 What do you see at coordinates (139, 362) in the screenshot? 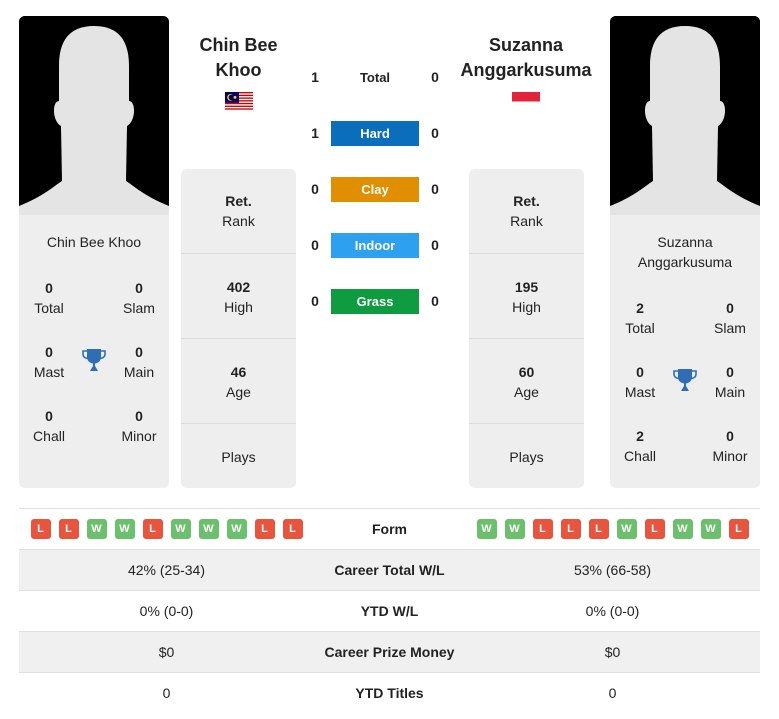
I see `player1-titles-main: 0 Main` at bounding box center [139, 362].